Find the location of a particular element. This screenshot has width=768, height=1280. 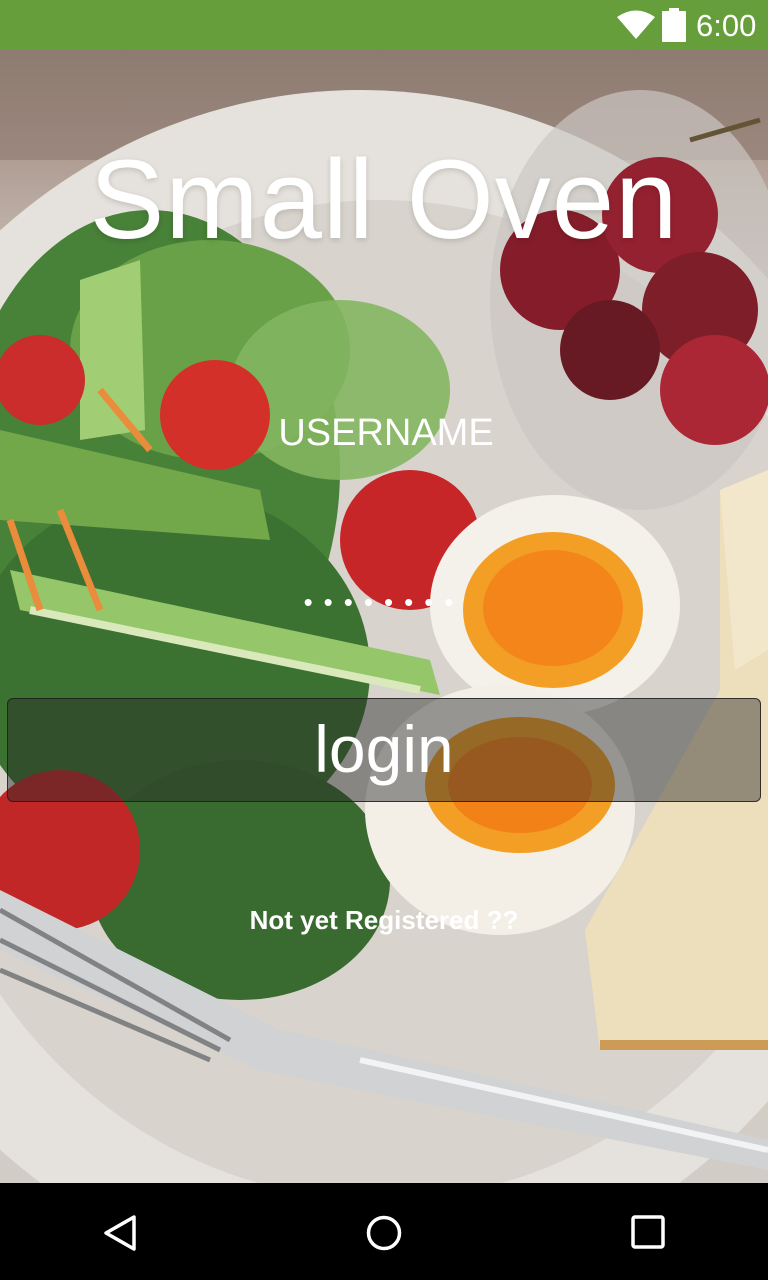

app-title: Small Oven is located at coordinates (384, 199).